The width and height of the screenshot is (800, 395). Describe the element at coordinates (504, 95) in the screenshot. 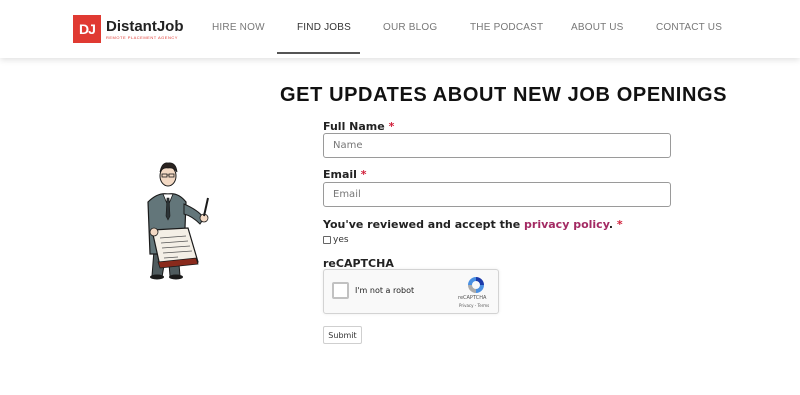

I see `page-title: GET UPDATES ABOUT NEW JOB OPENINGS` at that location.